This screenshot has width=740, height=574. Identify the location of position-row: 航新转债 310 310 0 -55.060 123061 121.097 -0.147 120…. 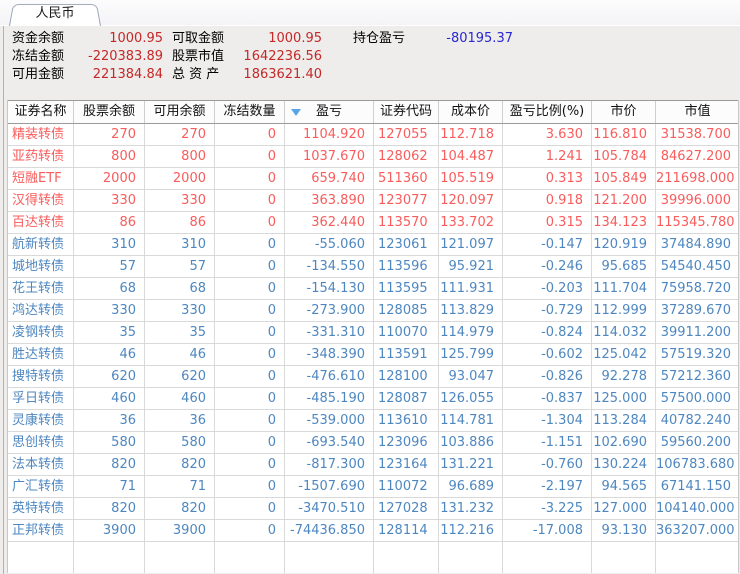
(373, 245).